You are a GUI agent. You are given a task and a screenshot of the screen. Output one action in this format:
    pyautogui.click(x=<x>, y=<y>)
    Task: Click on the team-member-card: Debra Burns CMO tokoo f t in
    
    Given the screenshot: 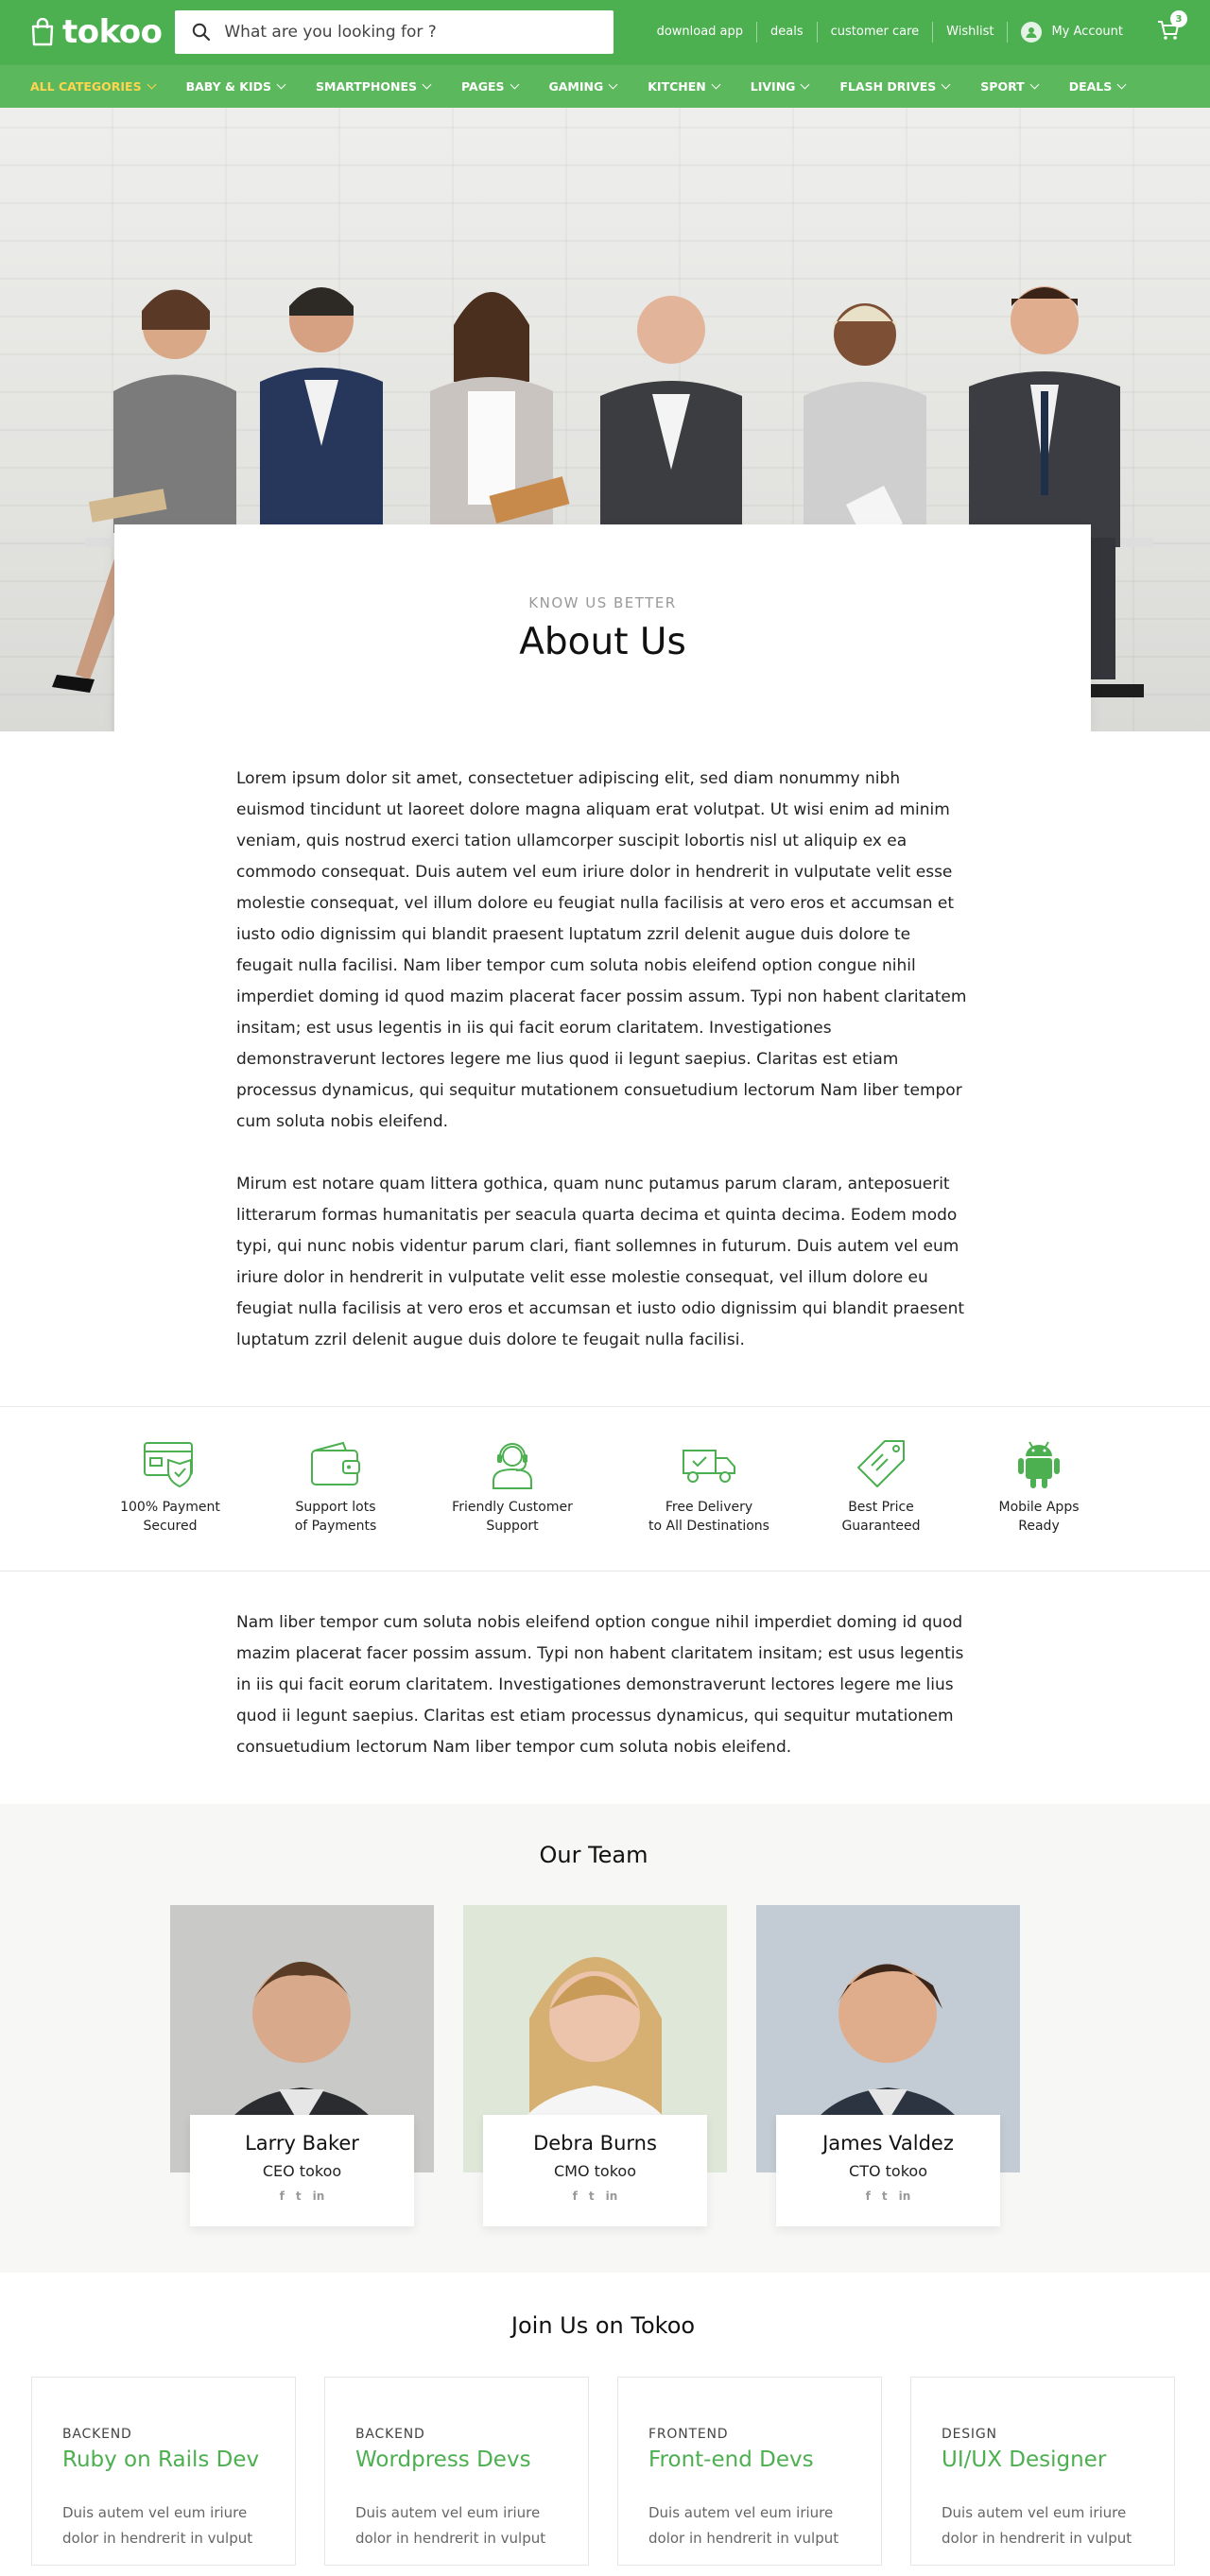 What is the action you would take?
    pyautogui.click(x=595, y=2068)
    